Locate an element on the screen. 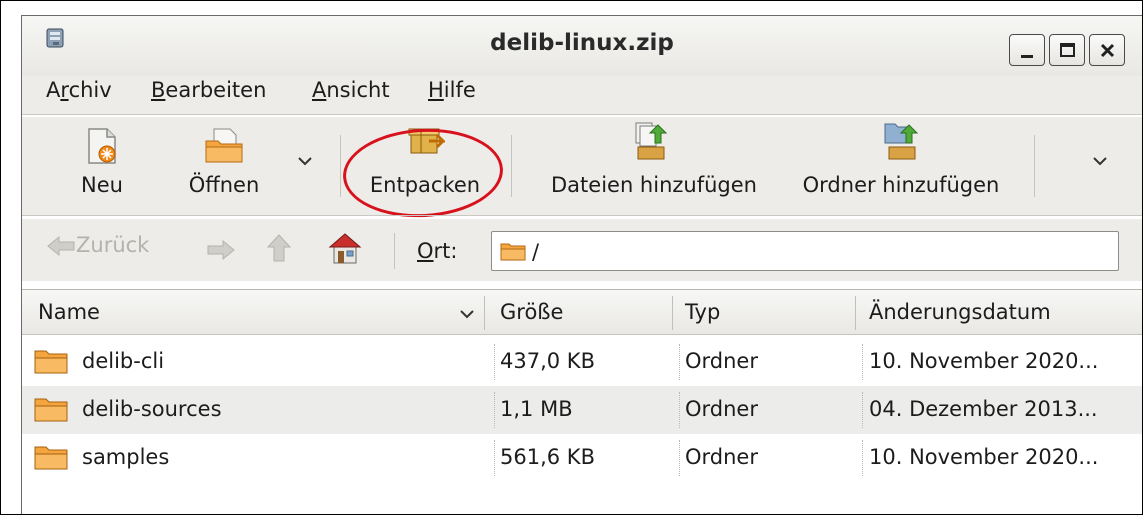  menubar-divider is located at coordinates (582, 114).